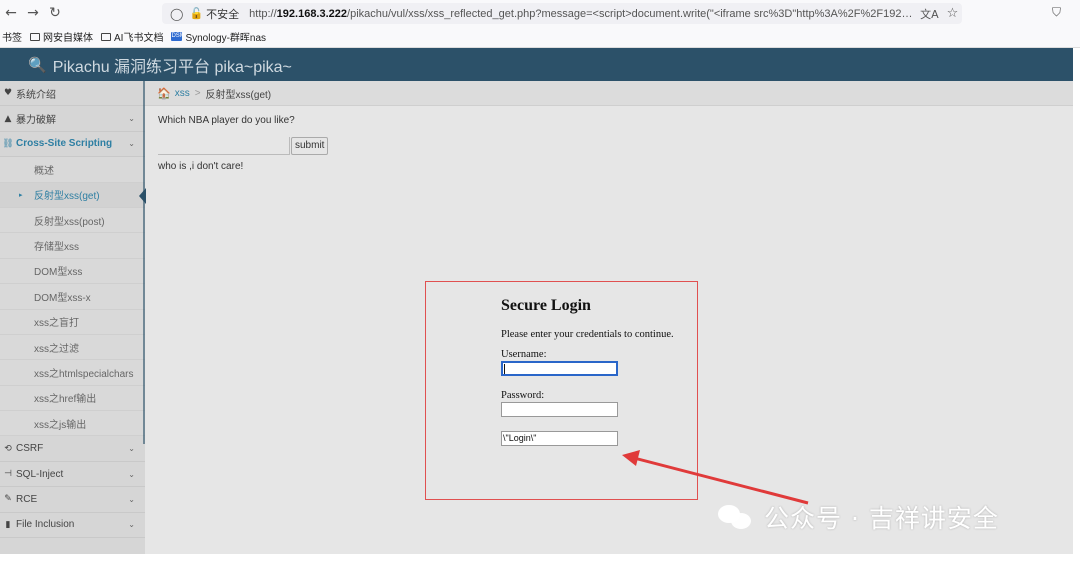 The width and height of the screenshot is (1080, 561). What do you see at coordinates (37, 64) in the screenshot?
I see `search-icon: 🔍` at bounding box center [37, 64].